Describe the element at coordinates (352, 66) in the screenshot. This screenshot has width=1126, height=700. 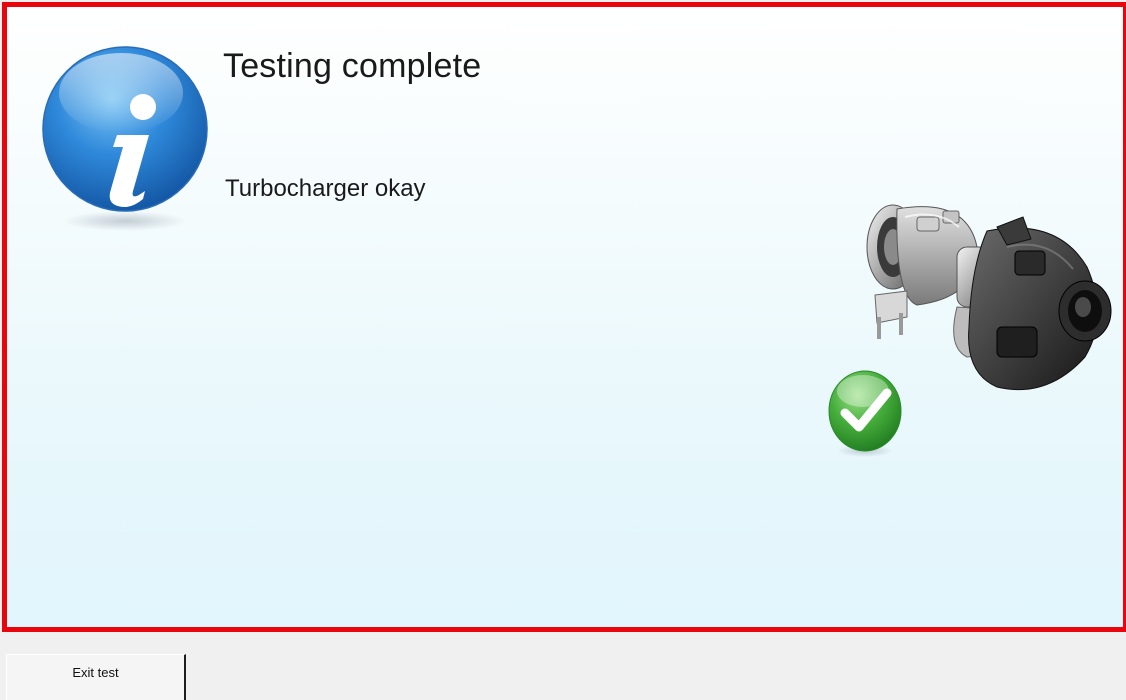
I see `page-title: Testing complete` at that location.